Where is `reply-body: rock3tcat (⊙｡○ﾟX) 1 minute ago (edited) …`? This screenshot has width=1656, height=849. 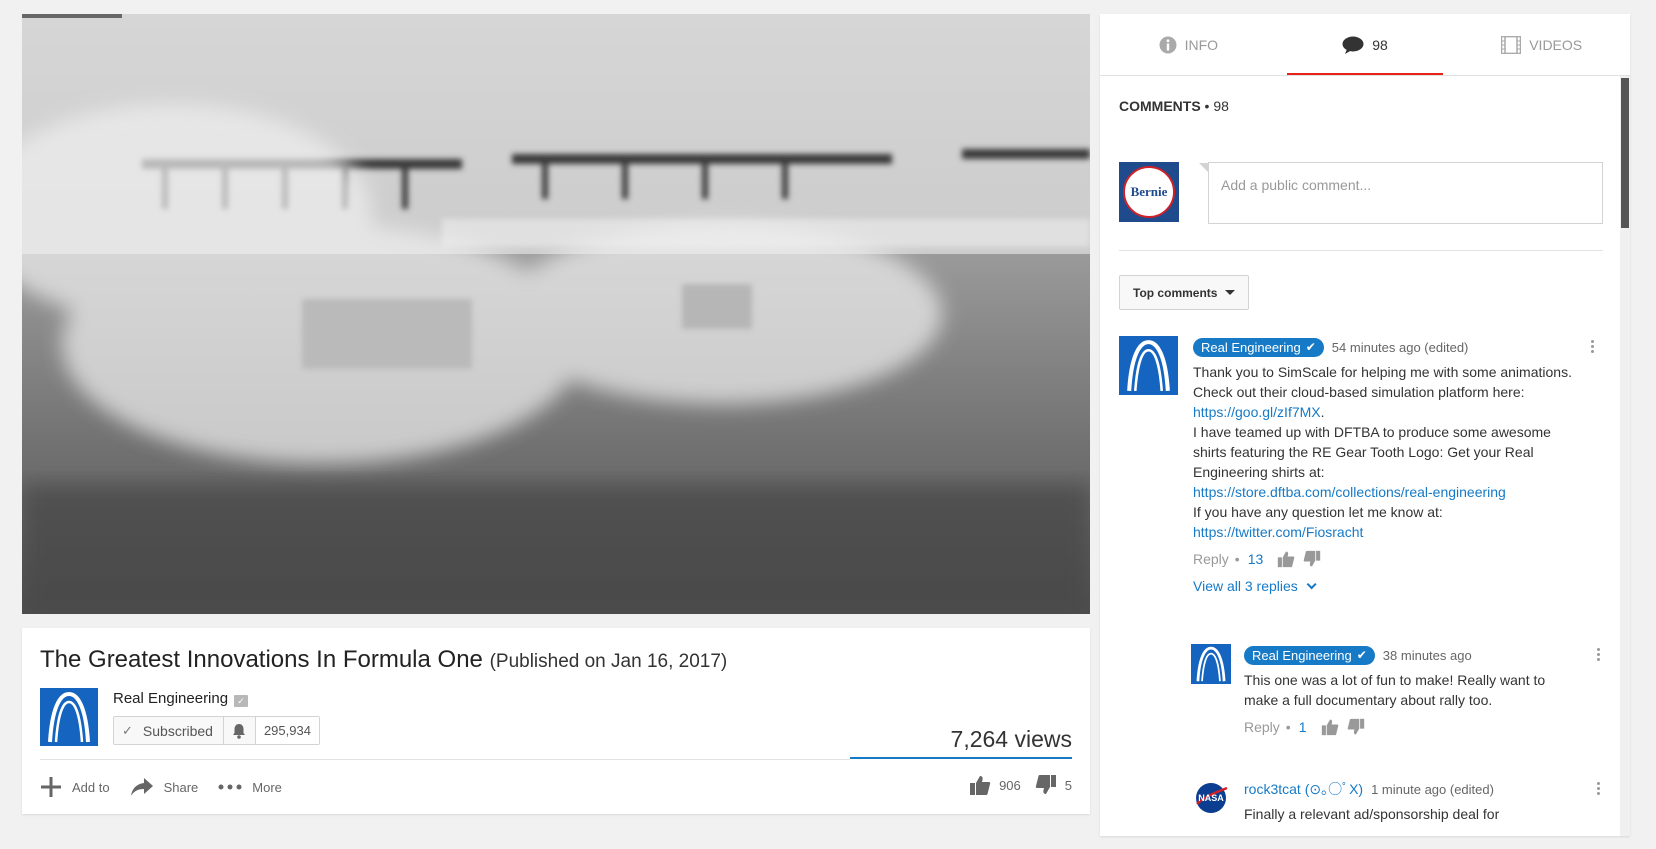 reply-body: rock3tcat (⊙｡○ﾟX) 1 minute ago (edited) … is located at coordinates (1409, 801).